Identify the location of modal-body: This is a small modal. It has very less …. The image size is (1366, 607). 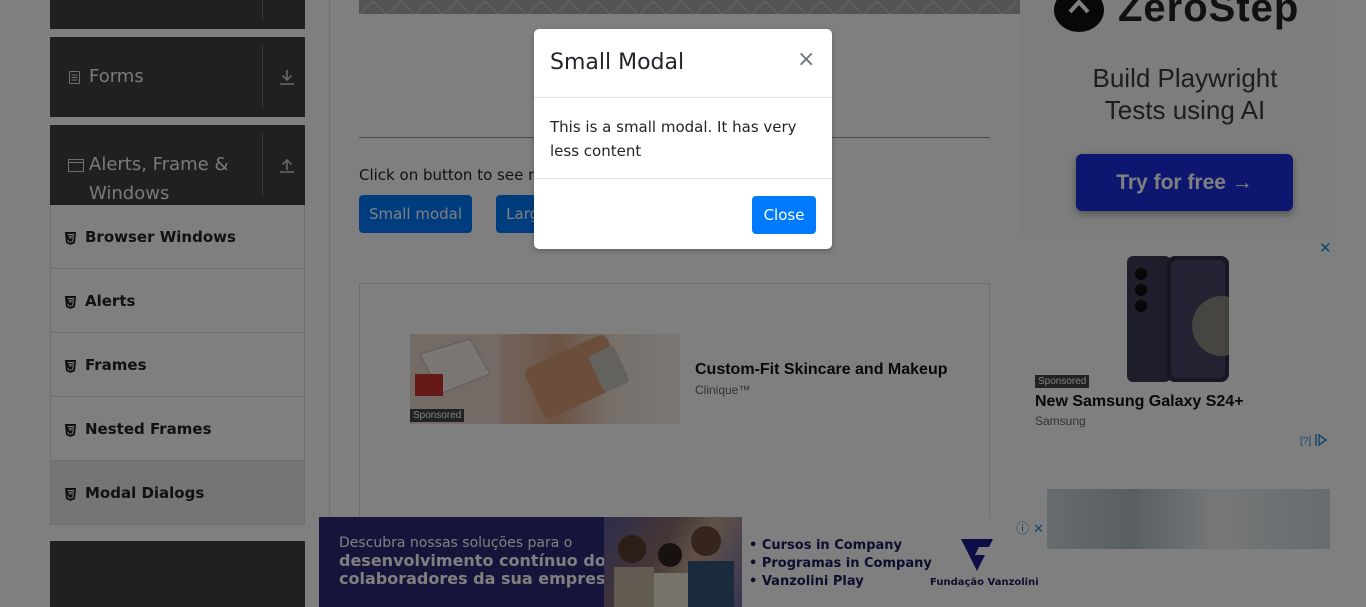
(673, 139).